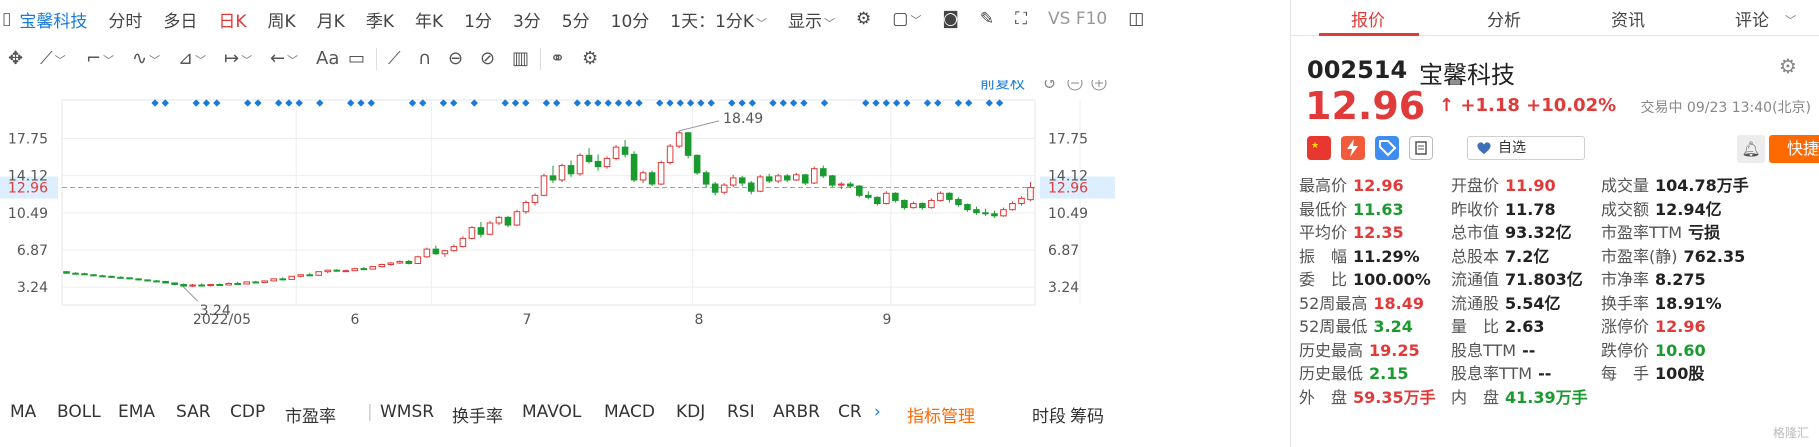  Describe the element at coordinates (1021, 19) in the screenshot. I see `fullscreen-icon: ⛶` at that location.